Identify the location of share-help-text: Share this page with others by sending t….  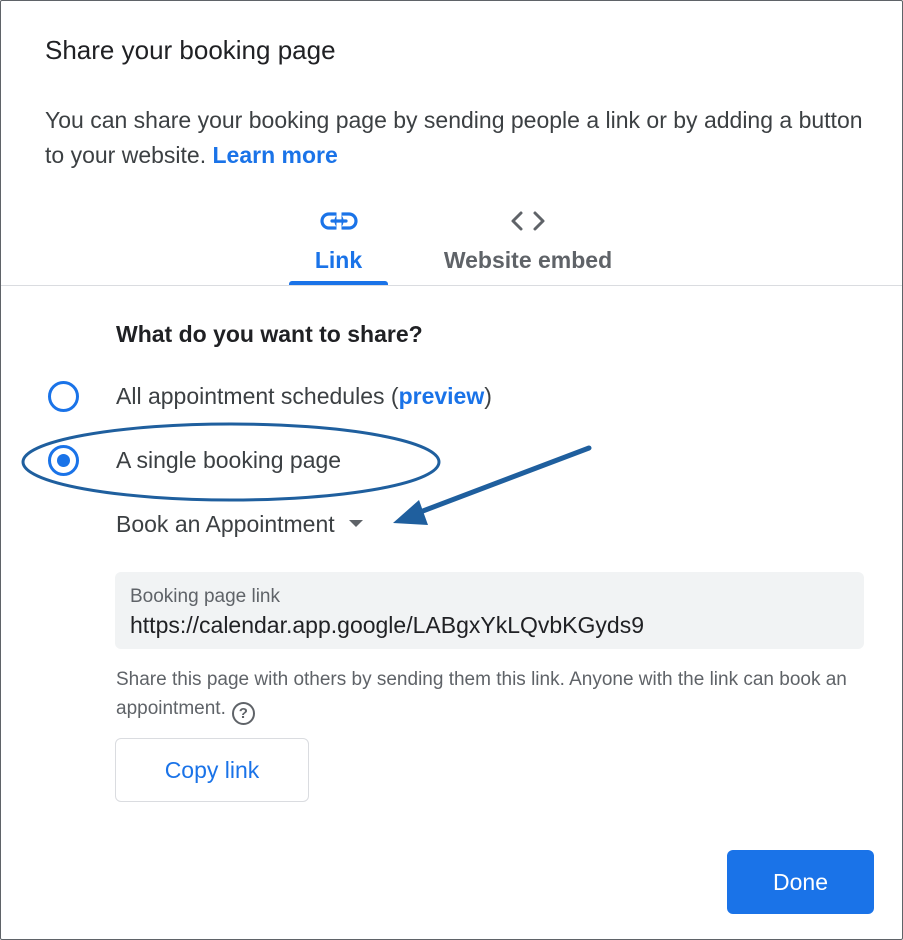
(491, 695).